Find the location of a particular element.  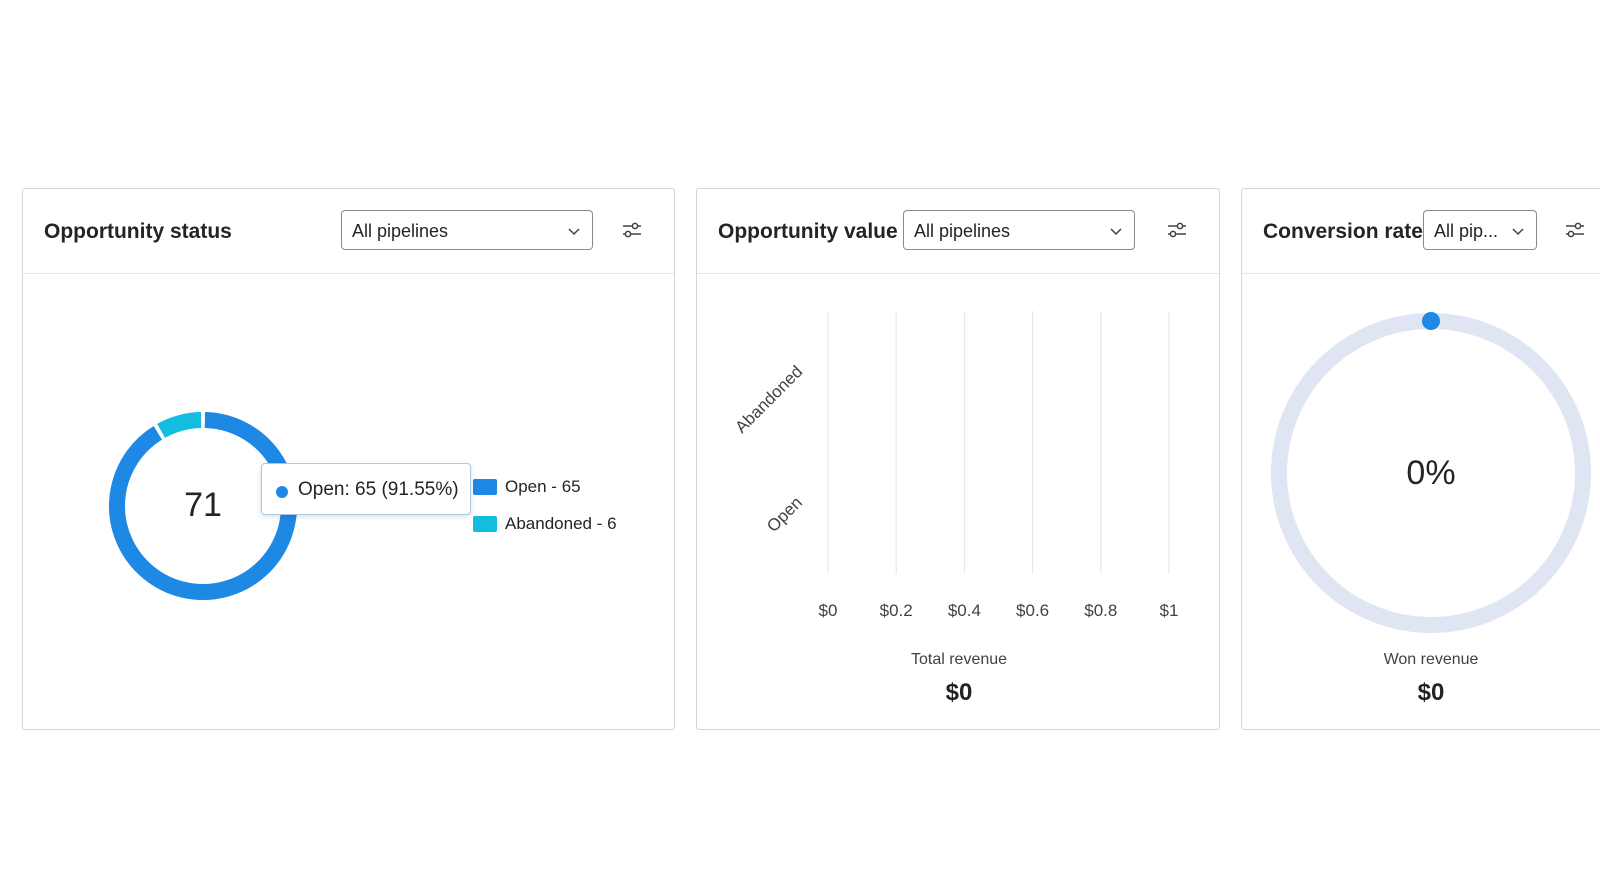

conversion-rate-value: 0% is located at coordinates (1431, 473).